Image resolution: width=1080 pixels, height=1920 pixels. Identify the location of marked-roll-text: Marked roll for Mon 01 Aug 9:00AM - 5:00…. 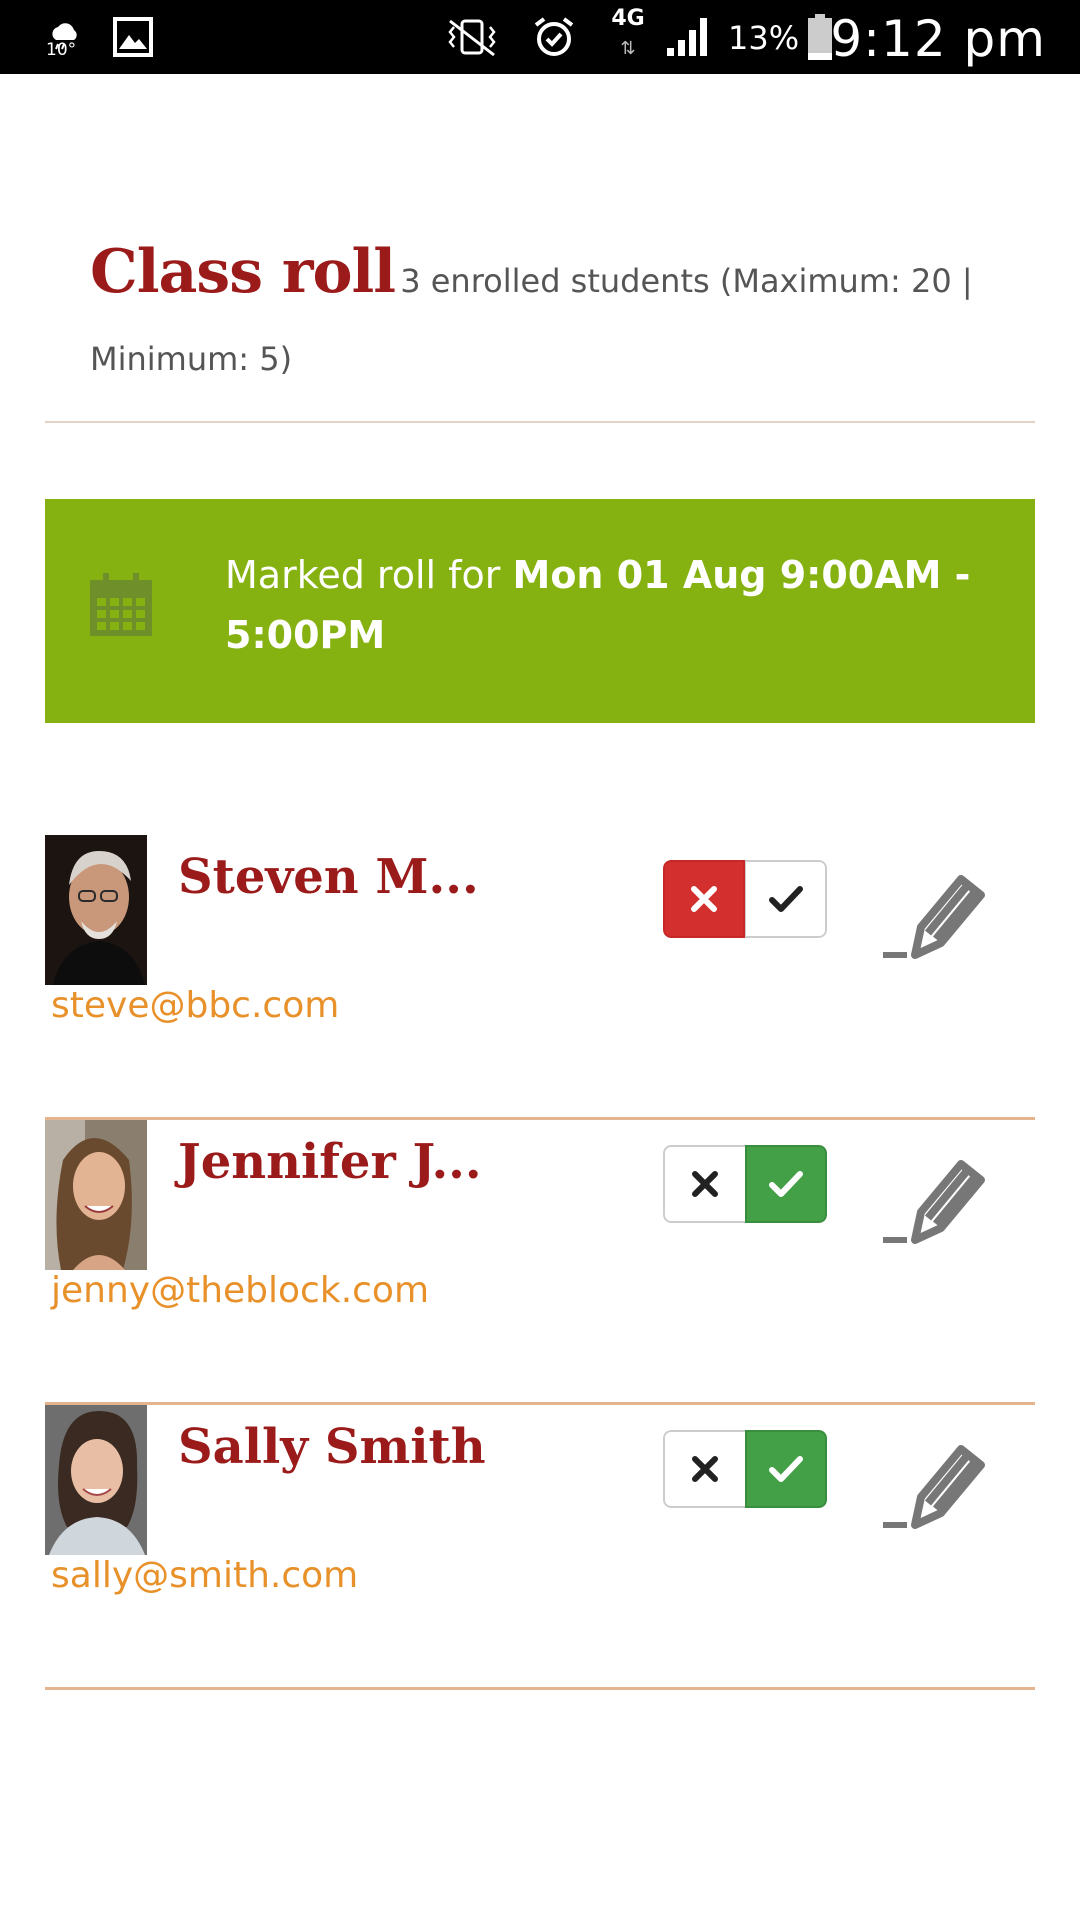
(605, 605).